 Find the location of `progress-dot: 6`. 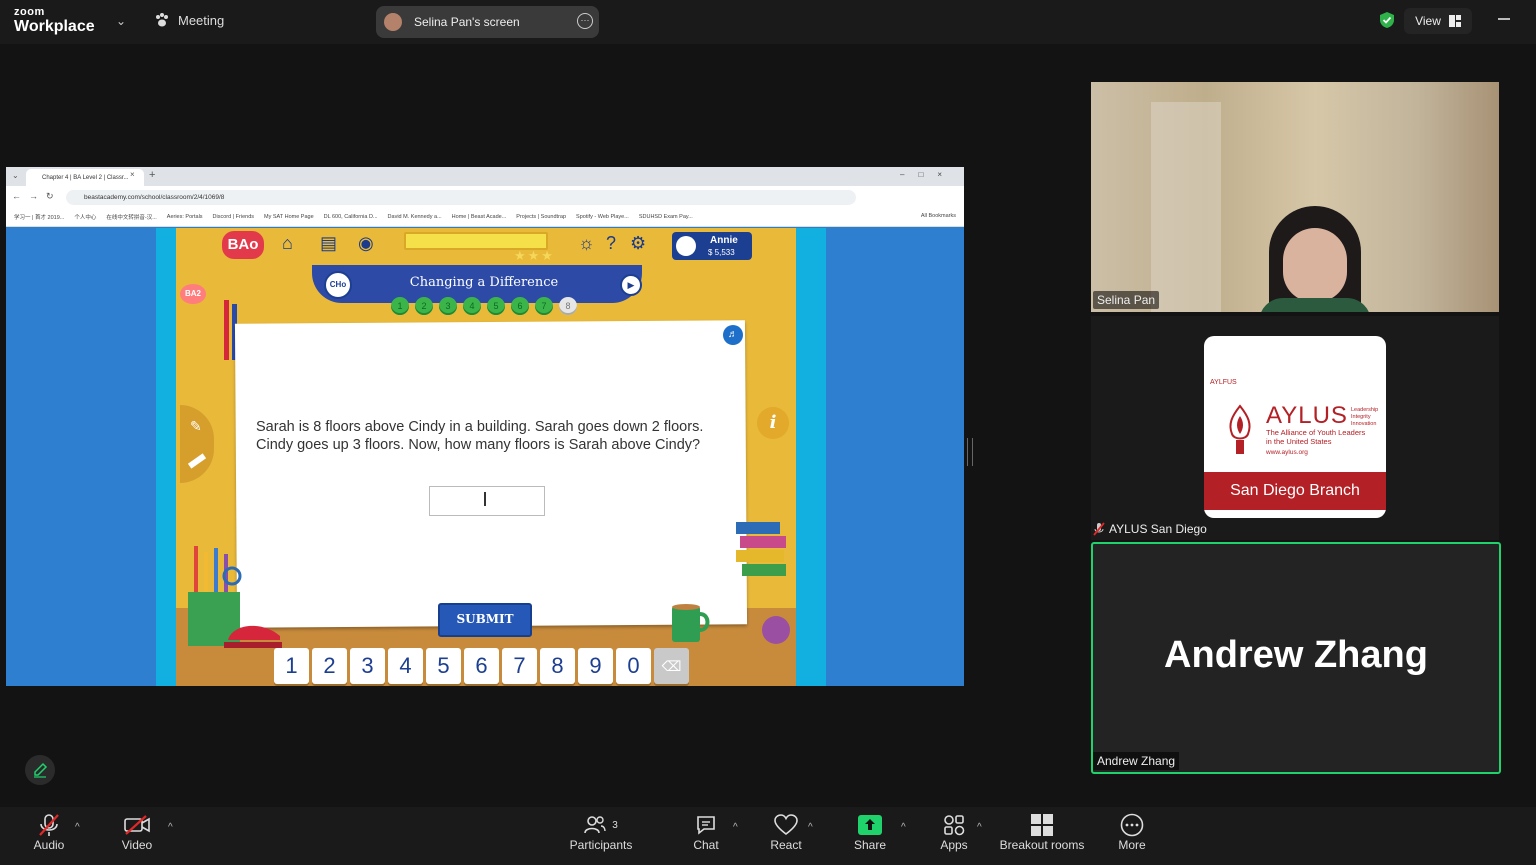

progress-dot: 6 is located at coordinates (520, 306).